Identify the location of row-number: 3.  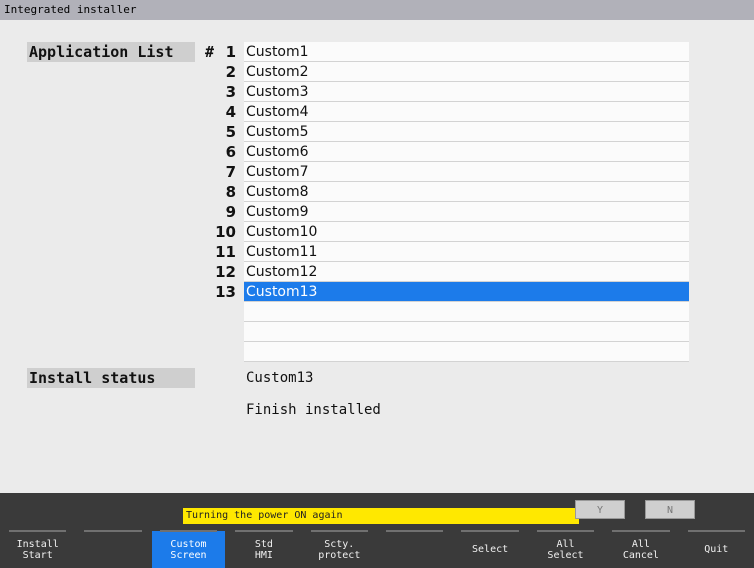
(230, 92).